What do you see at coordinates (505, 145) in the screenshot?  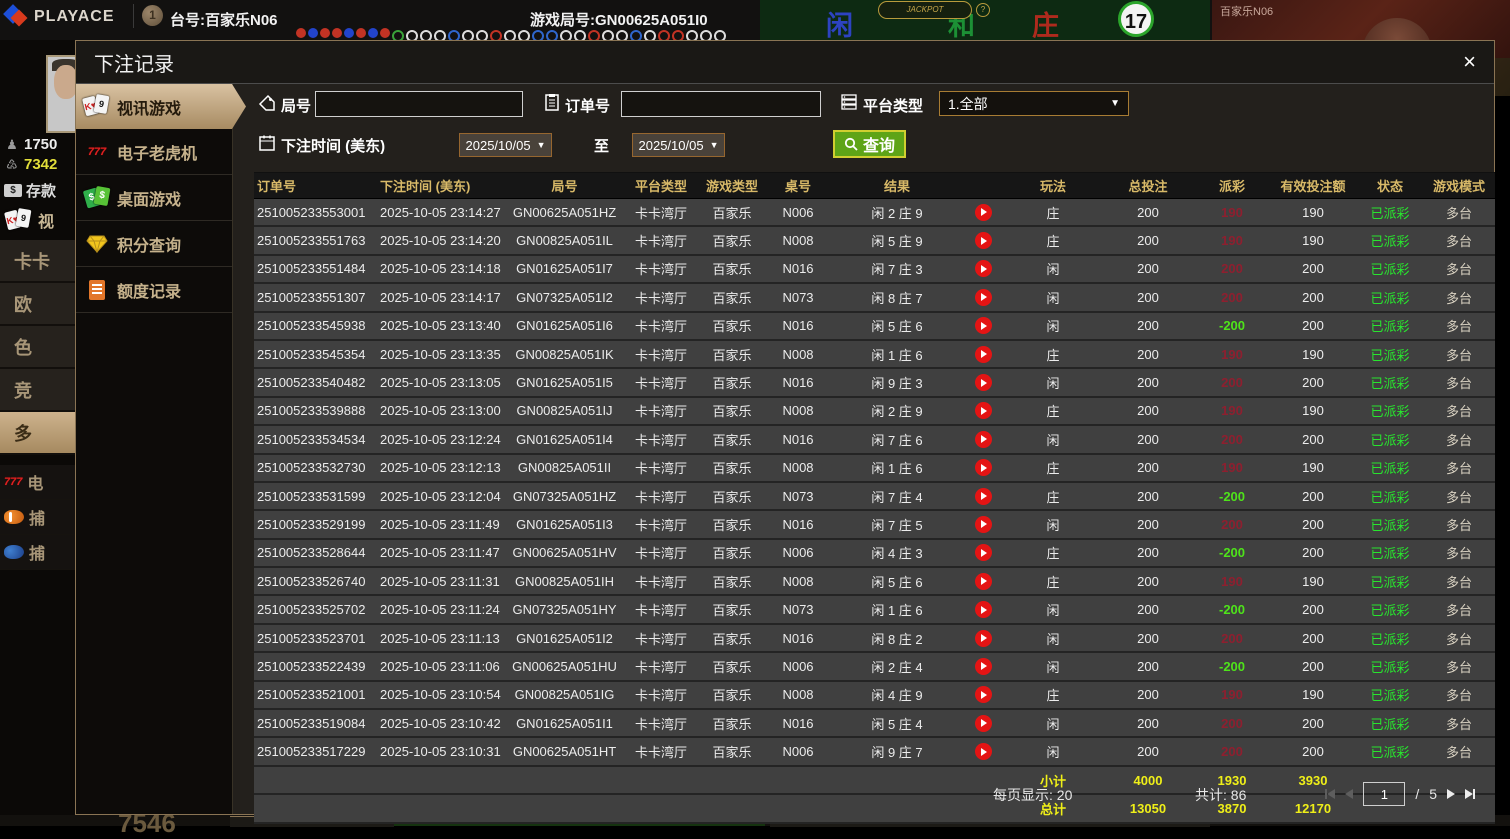 I see `date-from-select: 2025/10/05 ▼` at bounding box center [505, 145].